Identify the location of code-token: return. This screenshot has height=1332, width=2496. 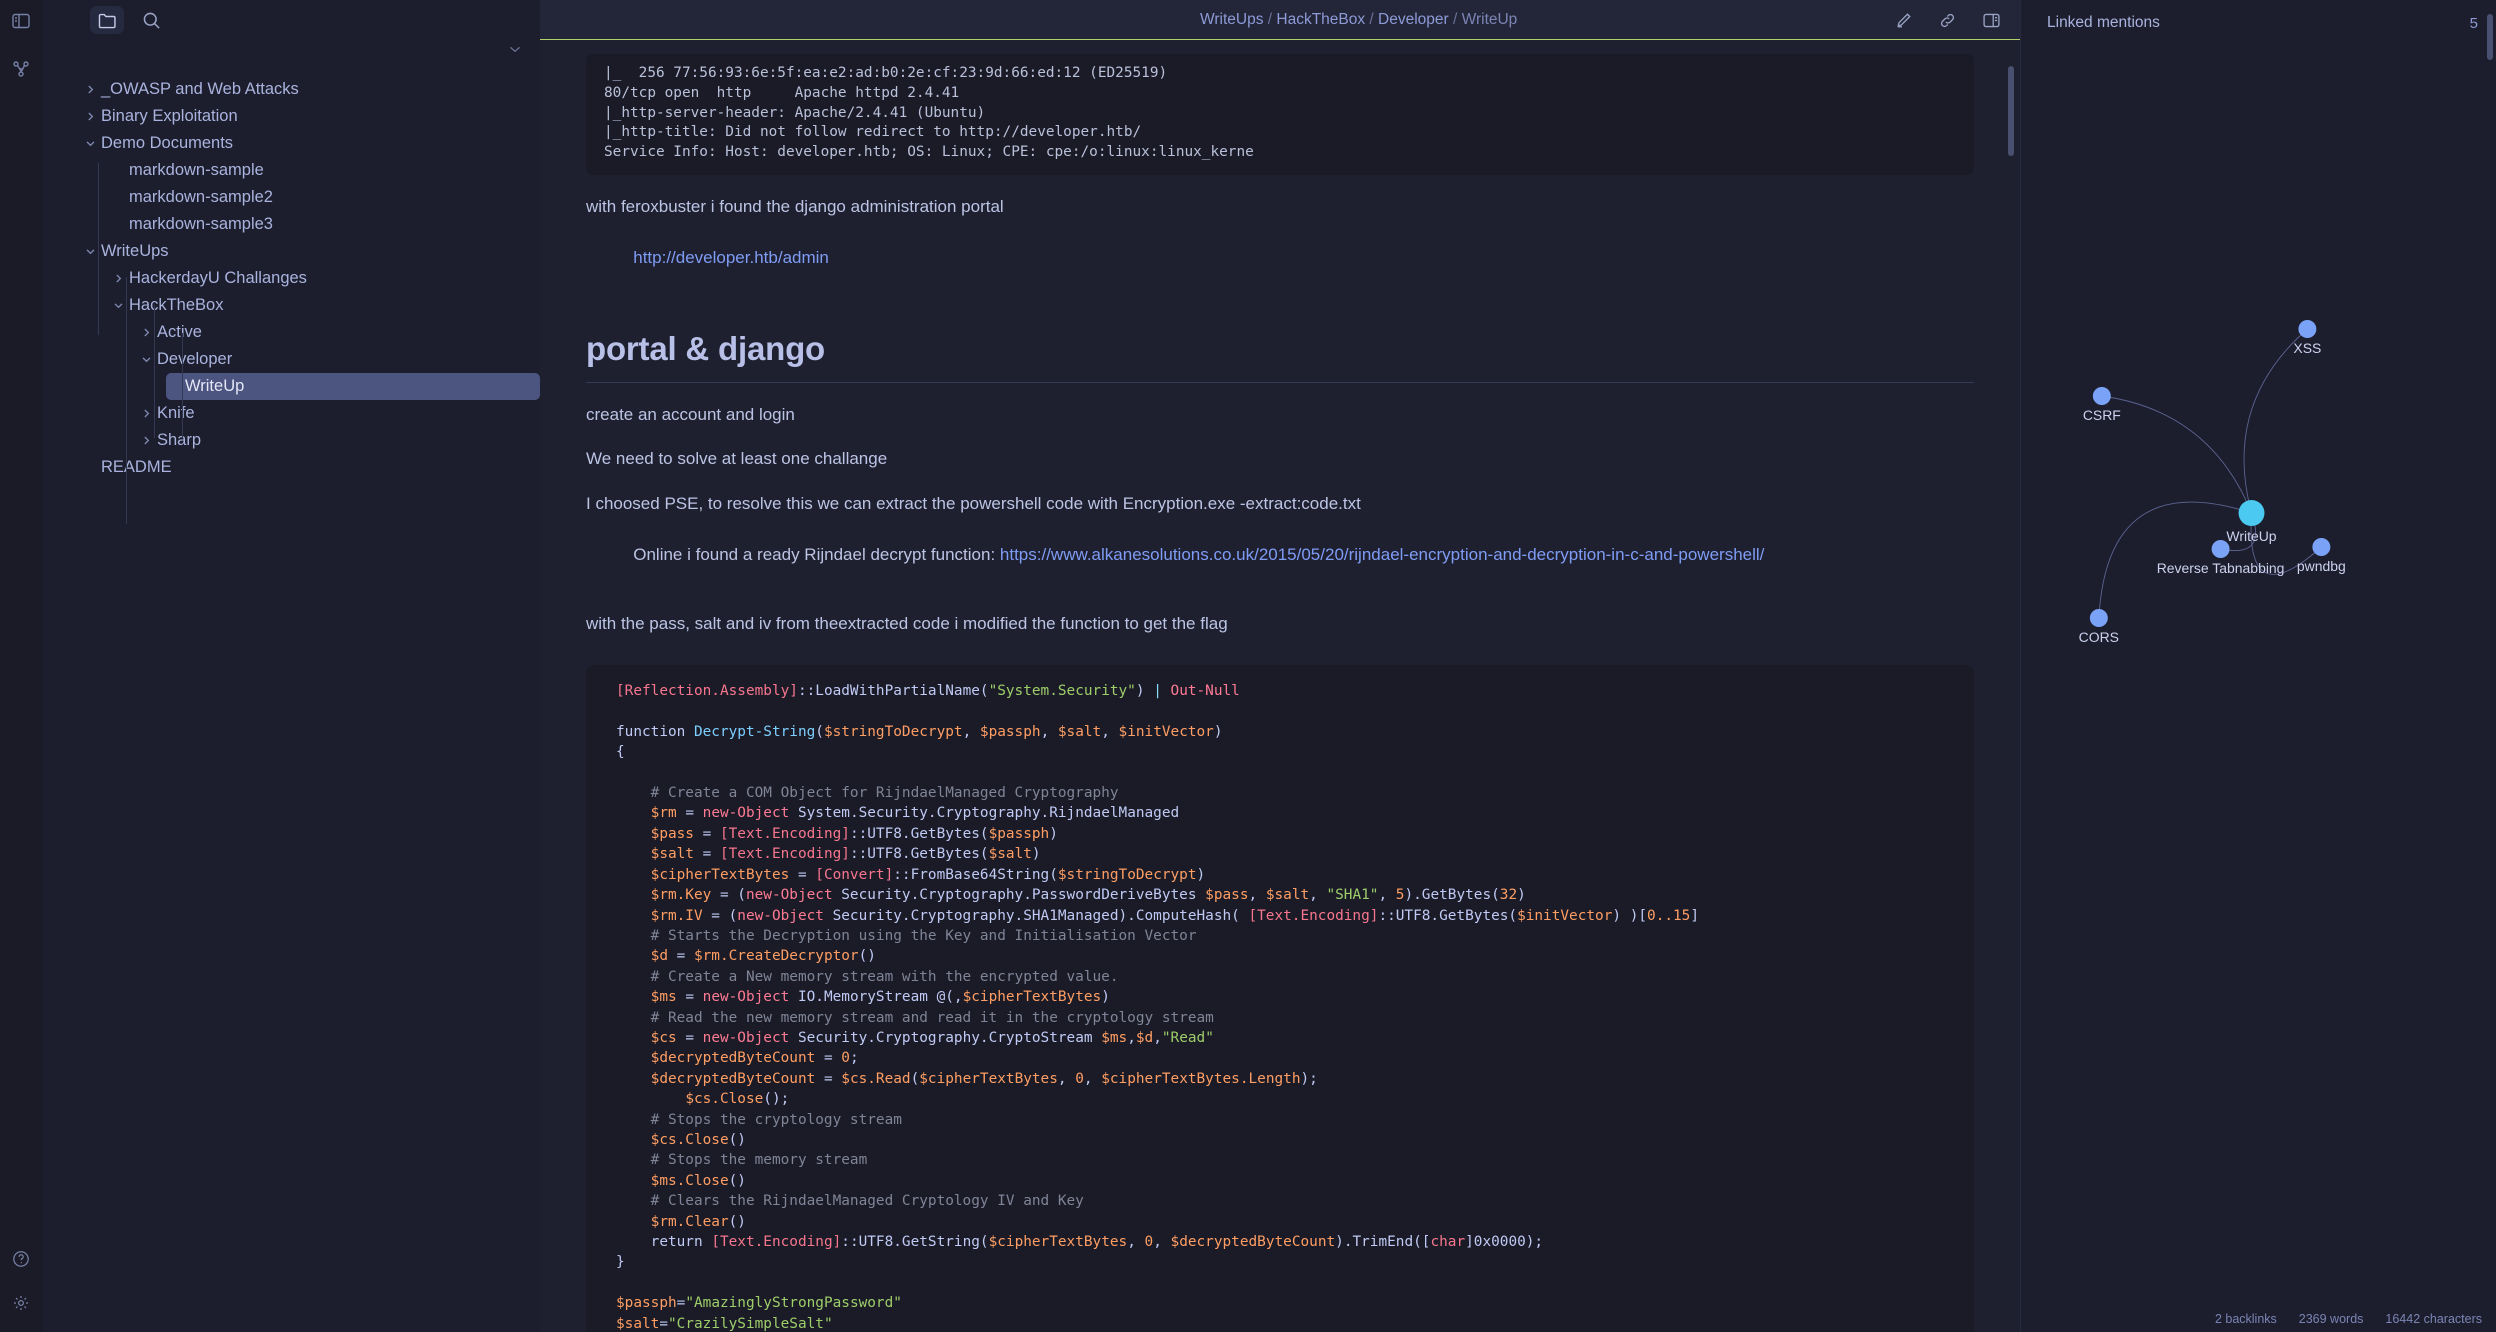
(664, 1242).